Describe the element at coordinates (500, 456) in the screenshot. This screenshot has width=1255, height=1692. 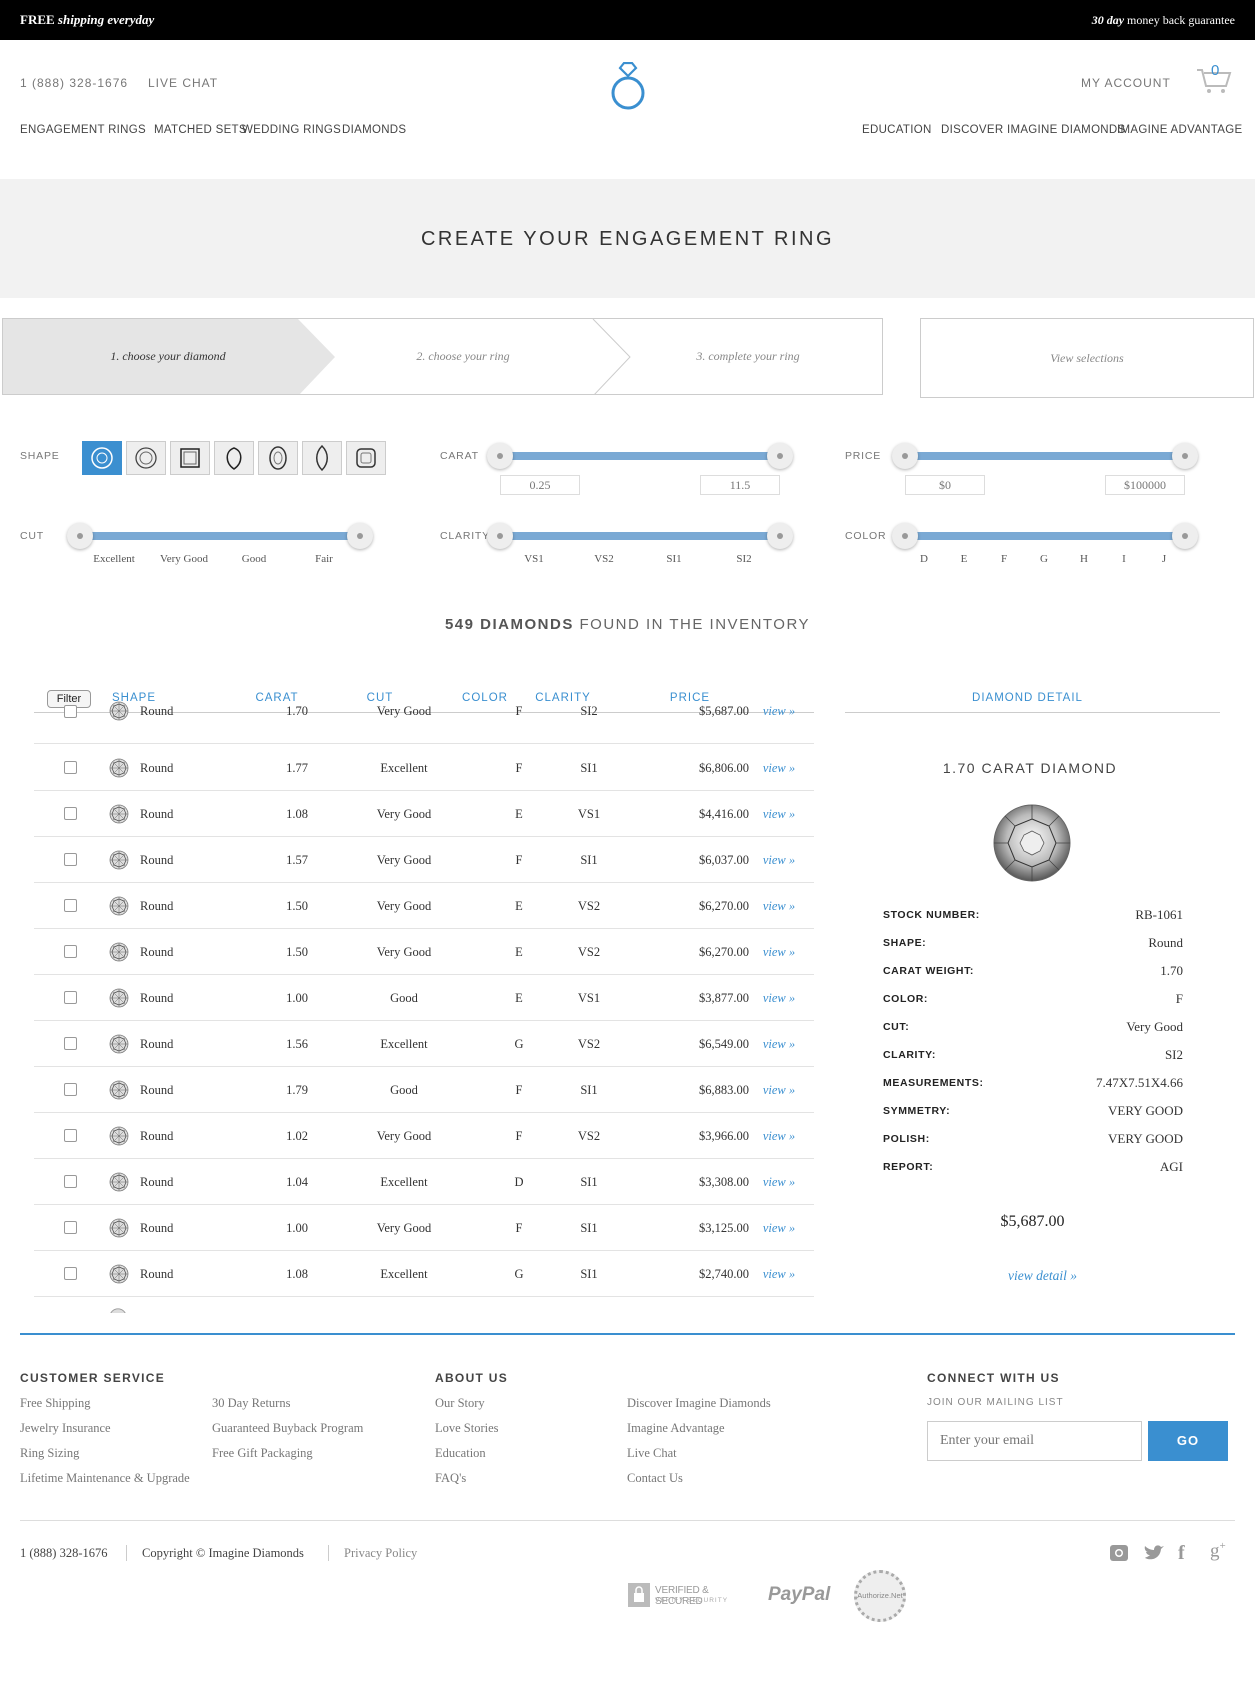
I see `carat-min-handle` at that location.